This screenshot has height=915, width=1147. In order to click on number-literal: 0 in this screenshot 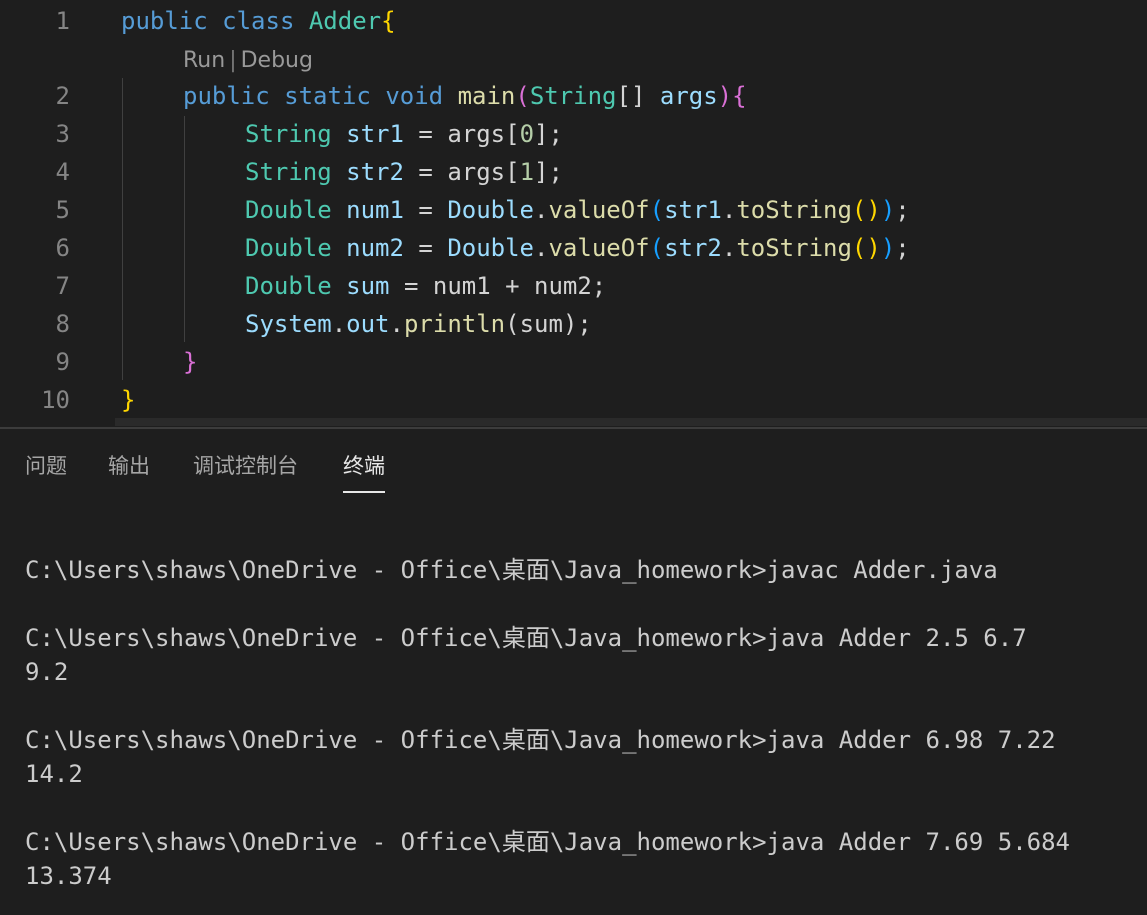, I will do `click(527, 134)`.